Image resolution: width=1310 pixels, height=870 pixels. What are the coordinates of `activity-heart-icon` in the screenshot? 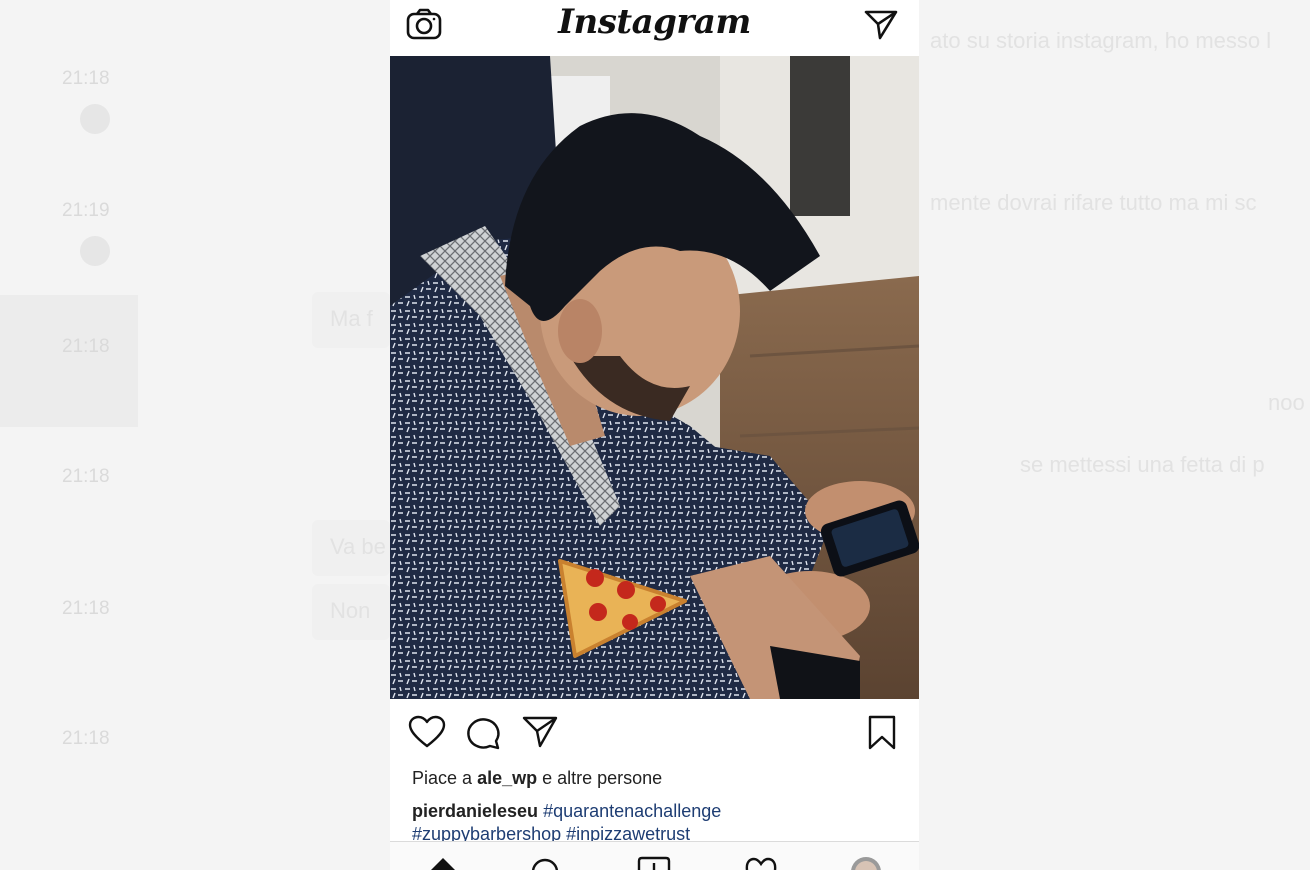 It's located at (761, 863).